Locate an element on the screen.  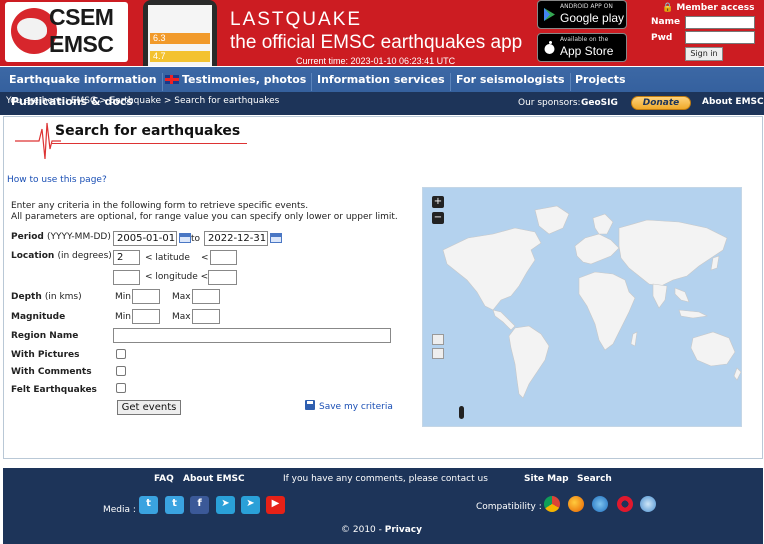
longitude-max-input is located at coordinates (222, 277).